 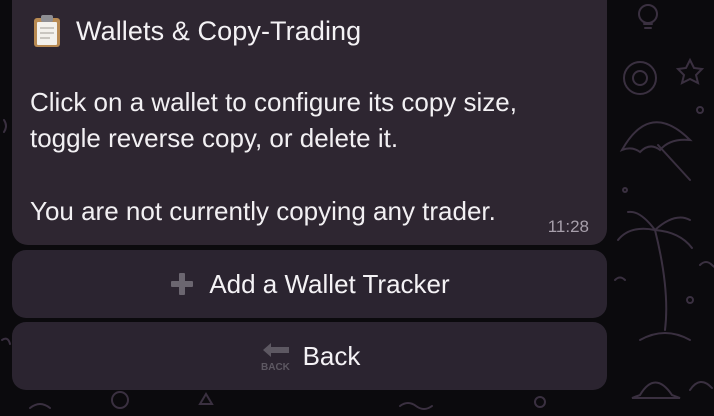 I want to click on hat-doodle, so click(x=656, y=390).